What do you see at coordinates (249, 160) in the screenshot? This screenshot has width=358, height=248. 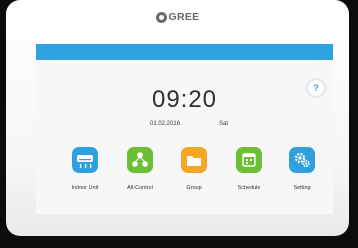 I see `calendar-icon` at bounding box center [249, 160].